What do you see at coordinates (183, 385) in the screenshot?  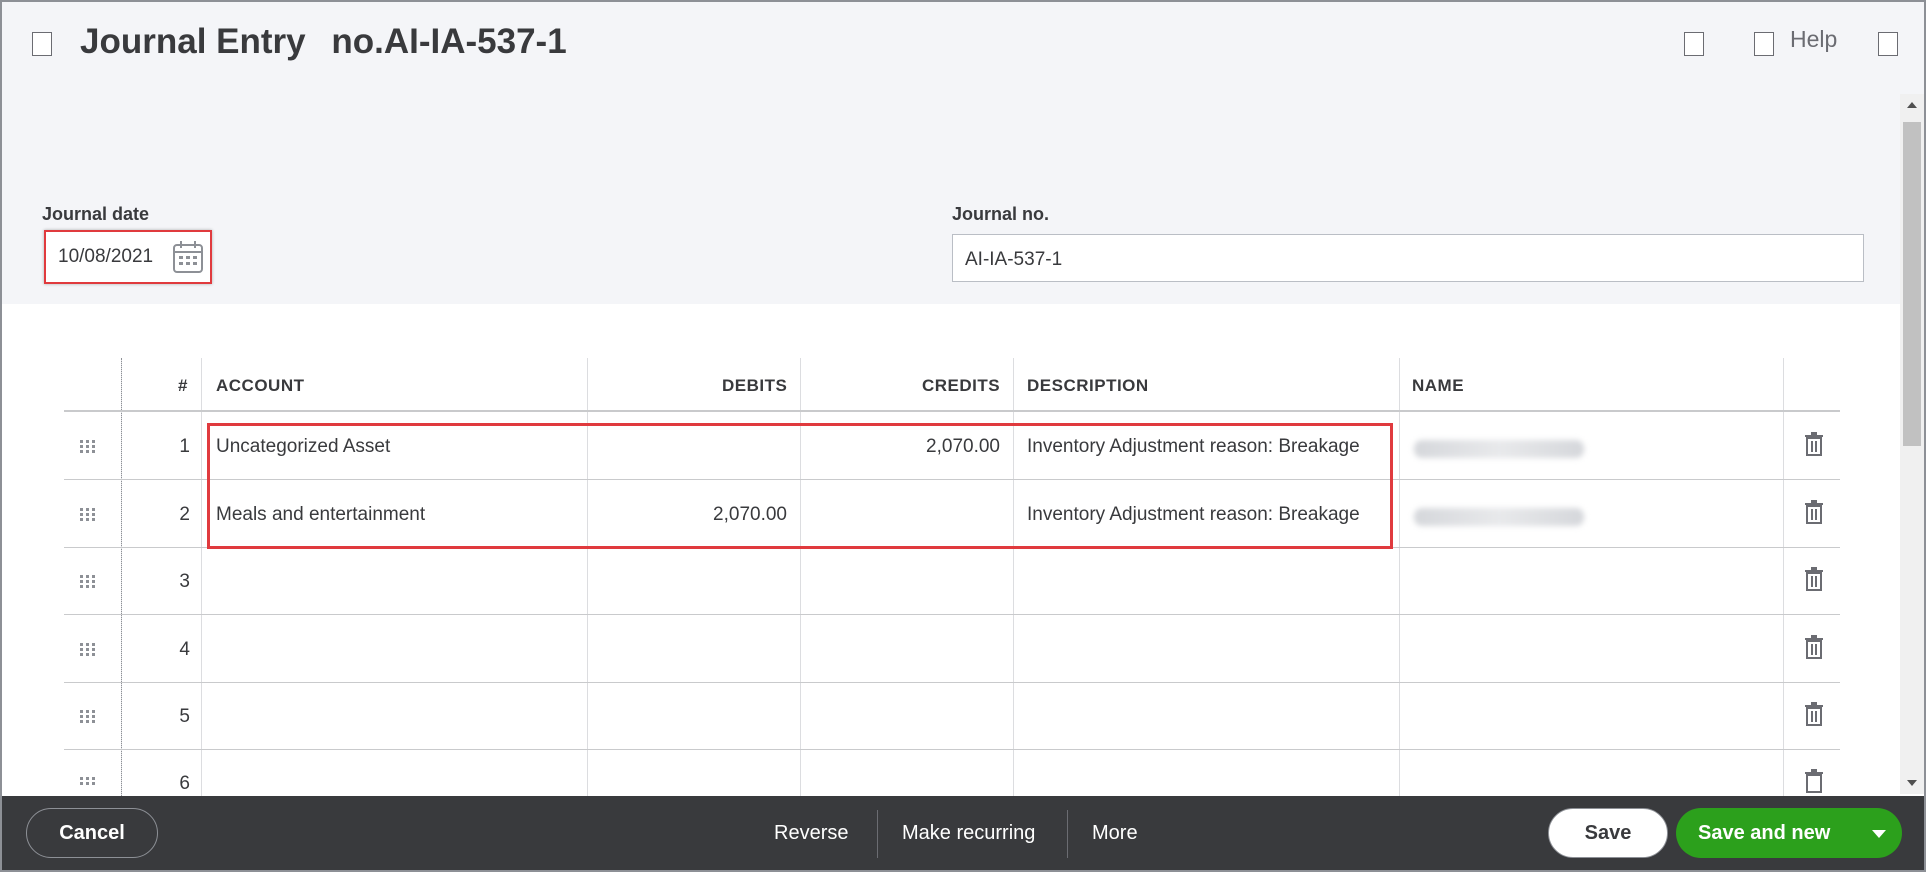 I see `column-header-number: #` at bounding box center [183, 385].